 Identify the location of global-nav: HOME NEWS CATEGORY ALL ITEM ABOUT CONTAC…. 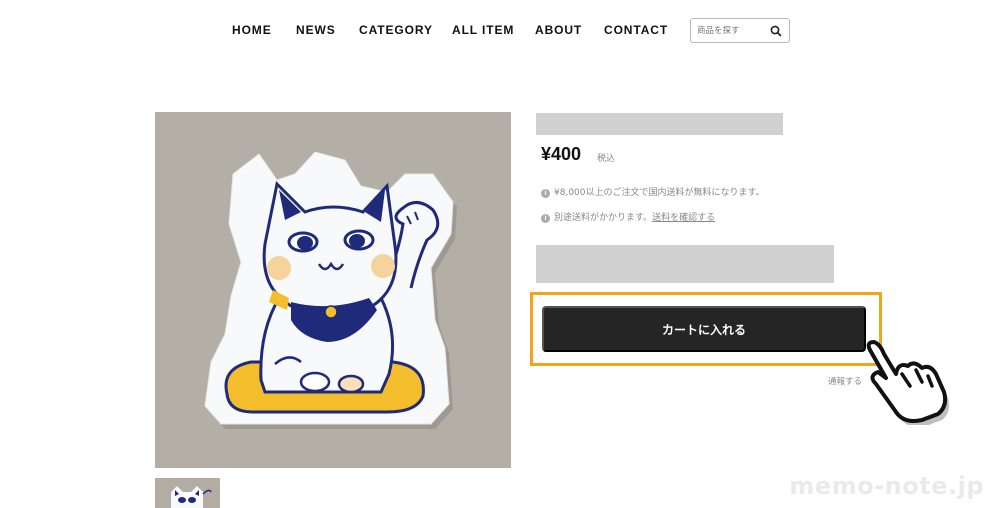
(500, 30).